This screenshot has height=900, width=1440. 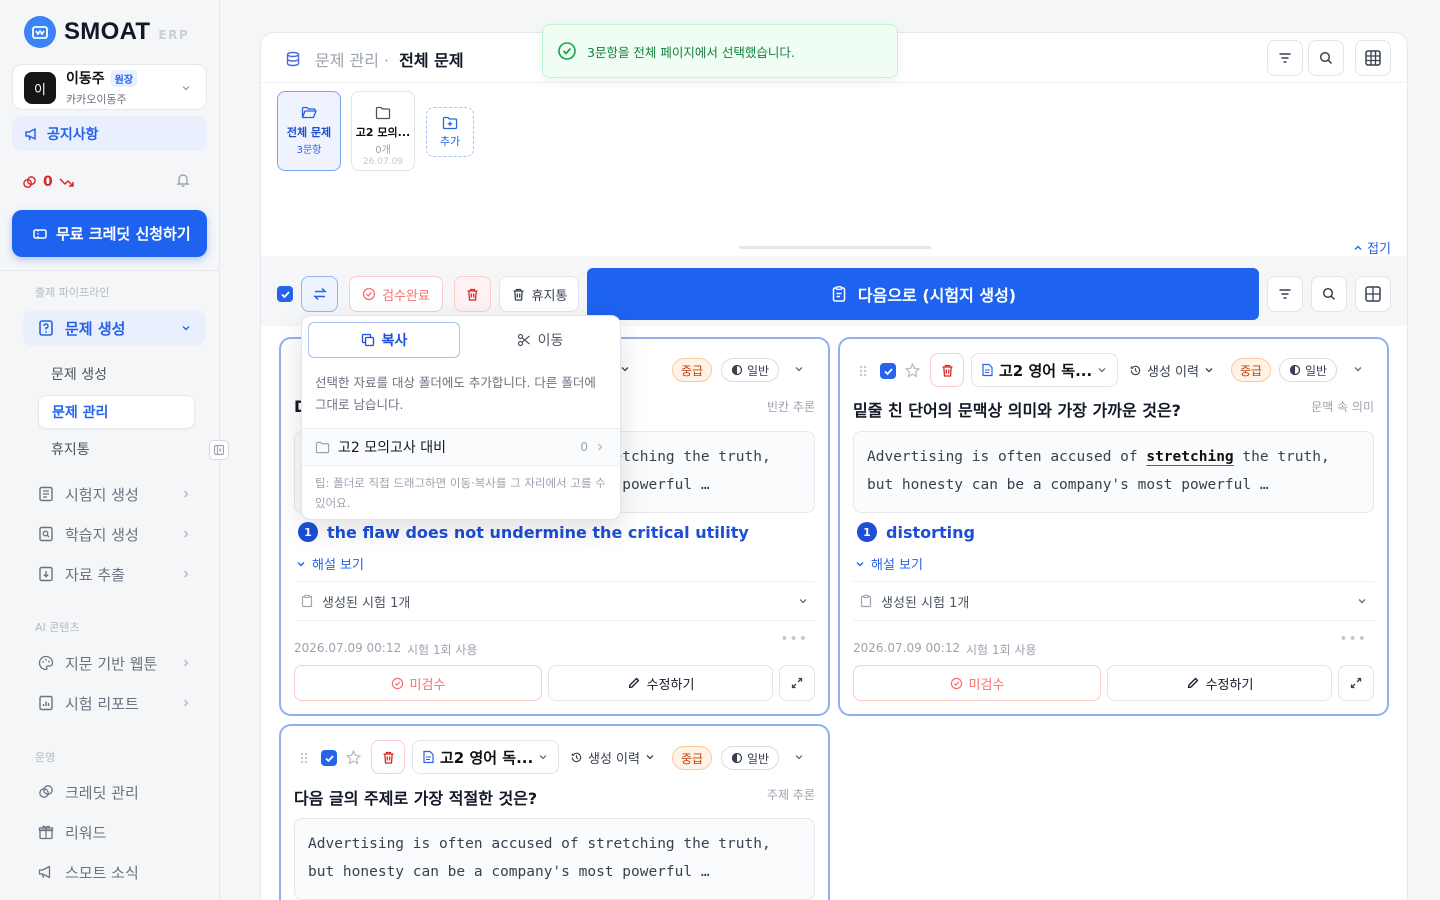 I want to click on sidebar-item-label: 시험지 생성, so click(x=102, y=494).